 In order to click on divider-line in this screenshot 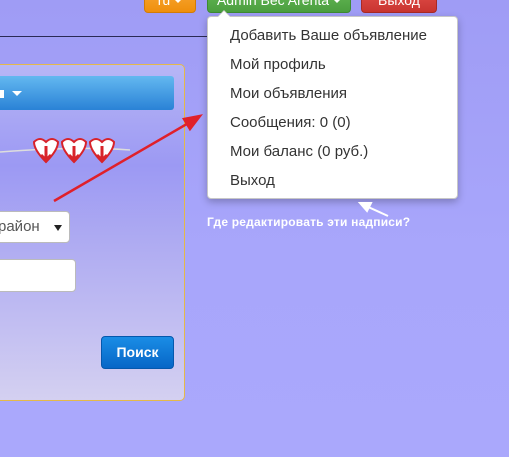, I will do `click(106, 36)`.